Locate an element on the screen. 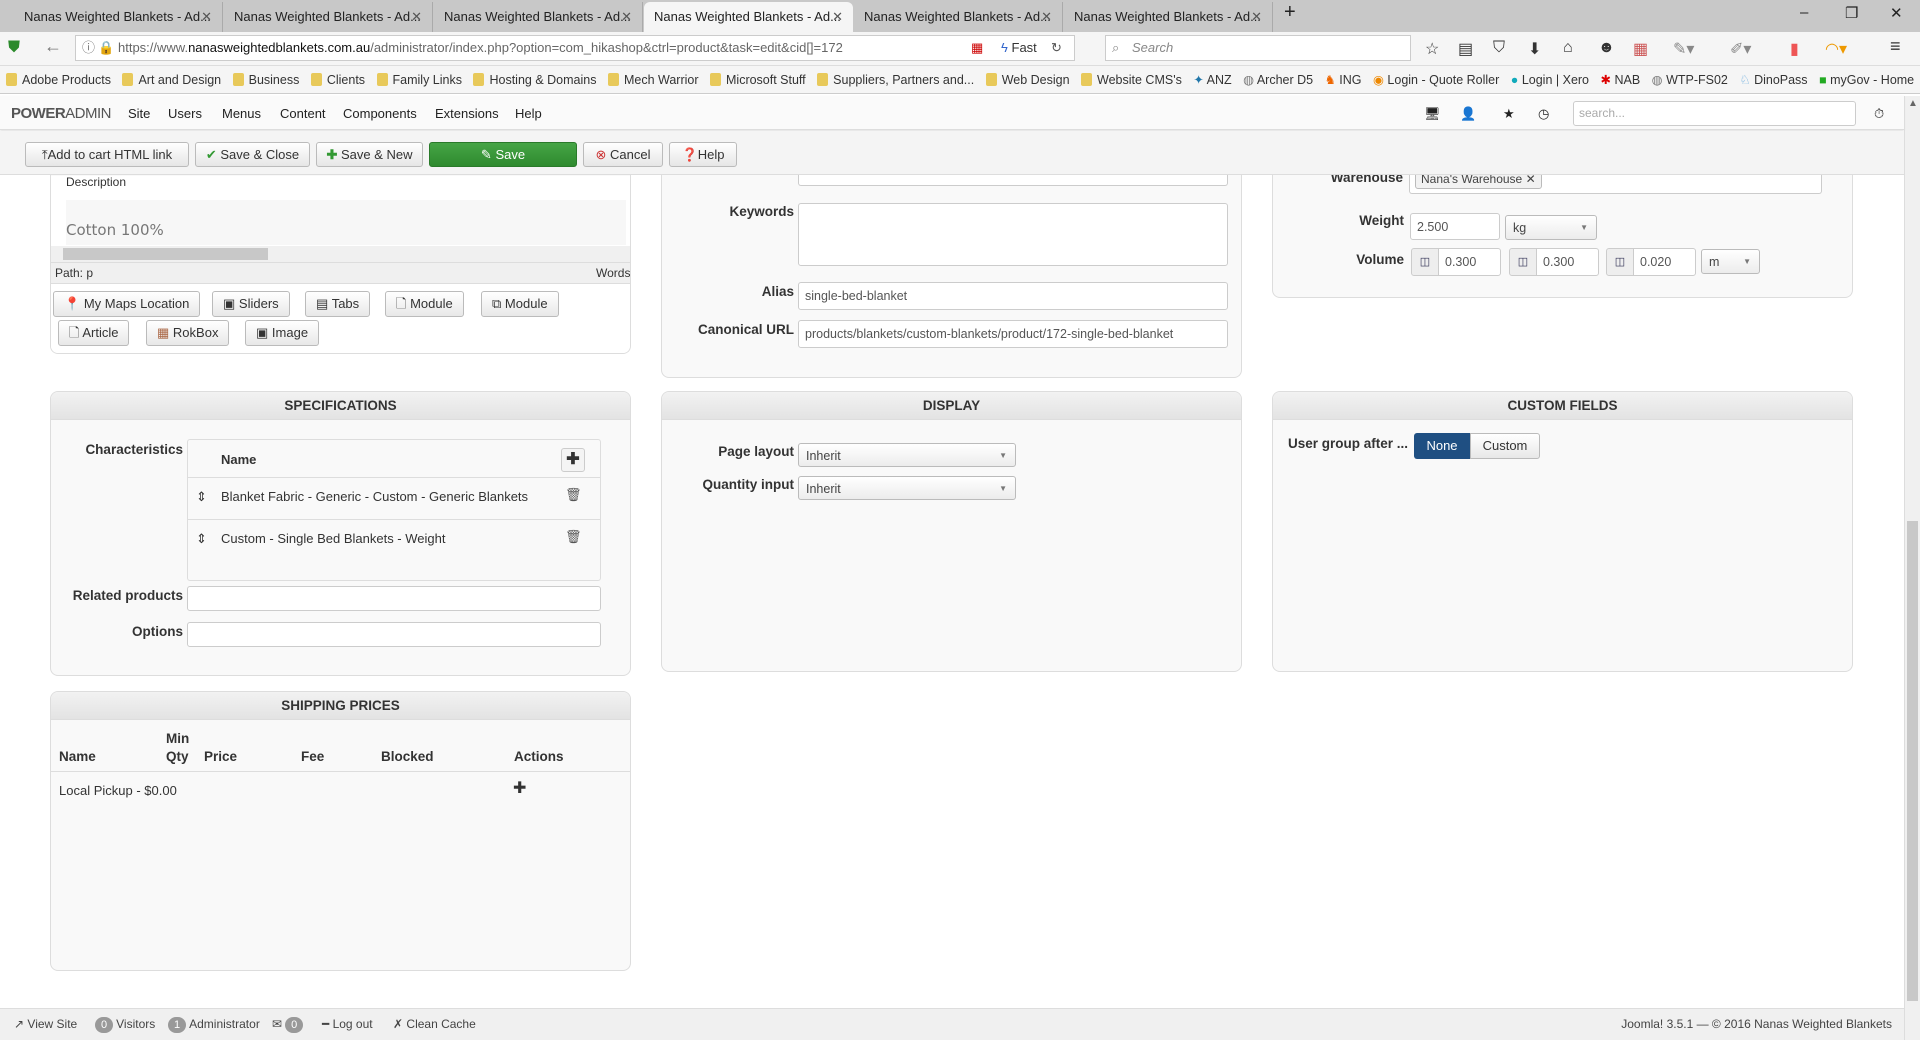 Image resolution: width=1920 pixels, height=1040 pixels. new-tab-button: + is located at coordinates (1290, 12).